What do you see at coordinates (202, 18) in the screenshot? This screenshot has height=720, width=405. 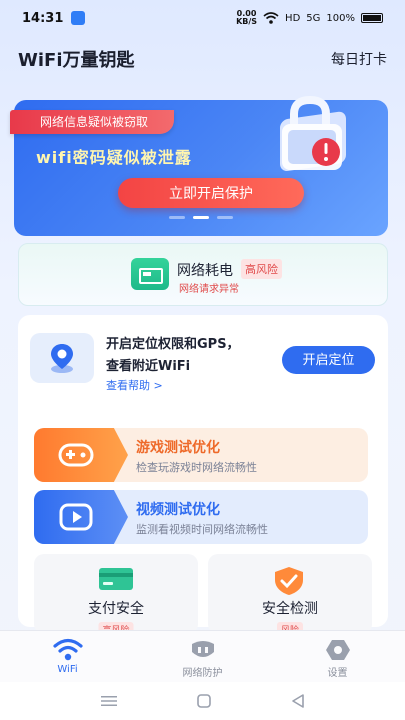 I see `status-bar: 14:31 0.00 KB/S HD 5G 100%` at bounding box center [202, 18].